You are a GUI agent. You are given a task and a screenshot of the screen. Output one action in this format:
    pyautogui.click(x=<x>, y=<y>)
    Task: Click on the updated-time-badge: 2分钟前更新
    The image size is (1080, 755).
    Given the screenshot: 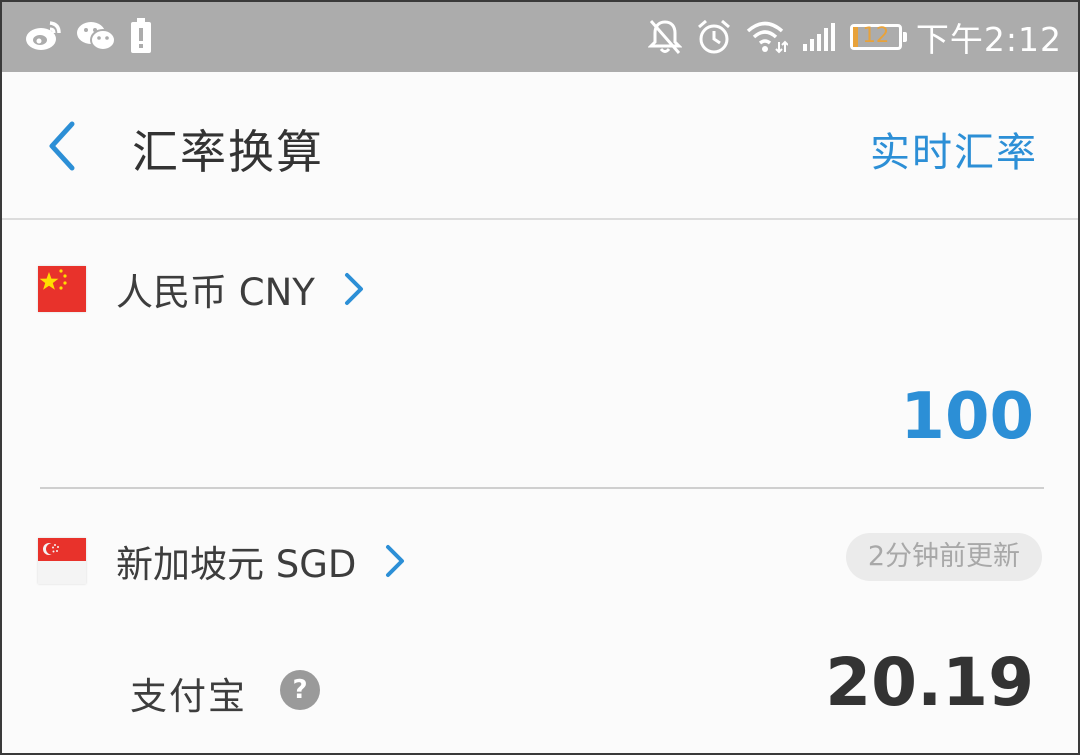 What is the action you would take?
    pyautogui.click(x=943, y=557)
    